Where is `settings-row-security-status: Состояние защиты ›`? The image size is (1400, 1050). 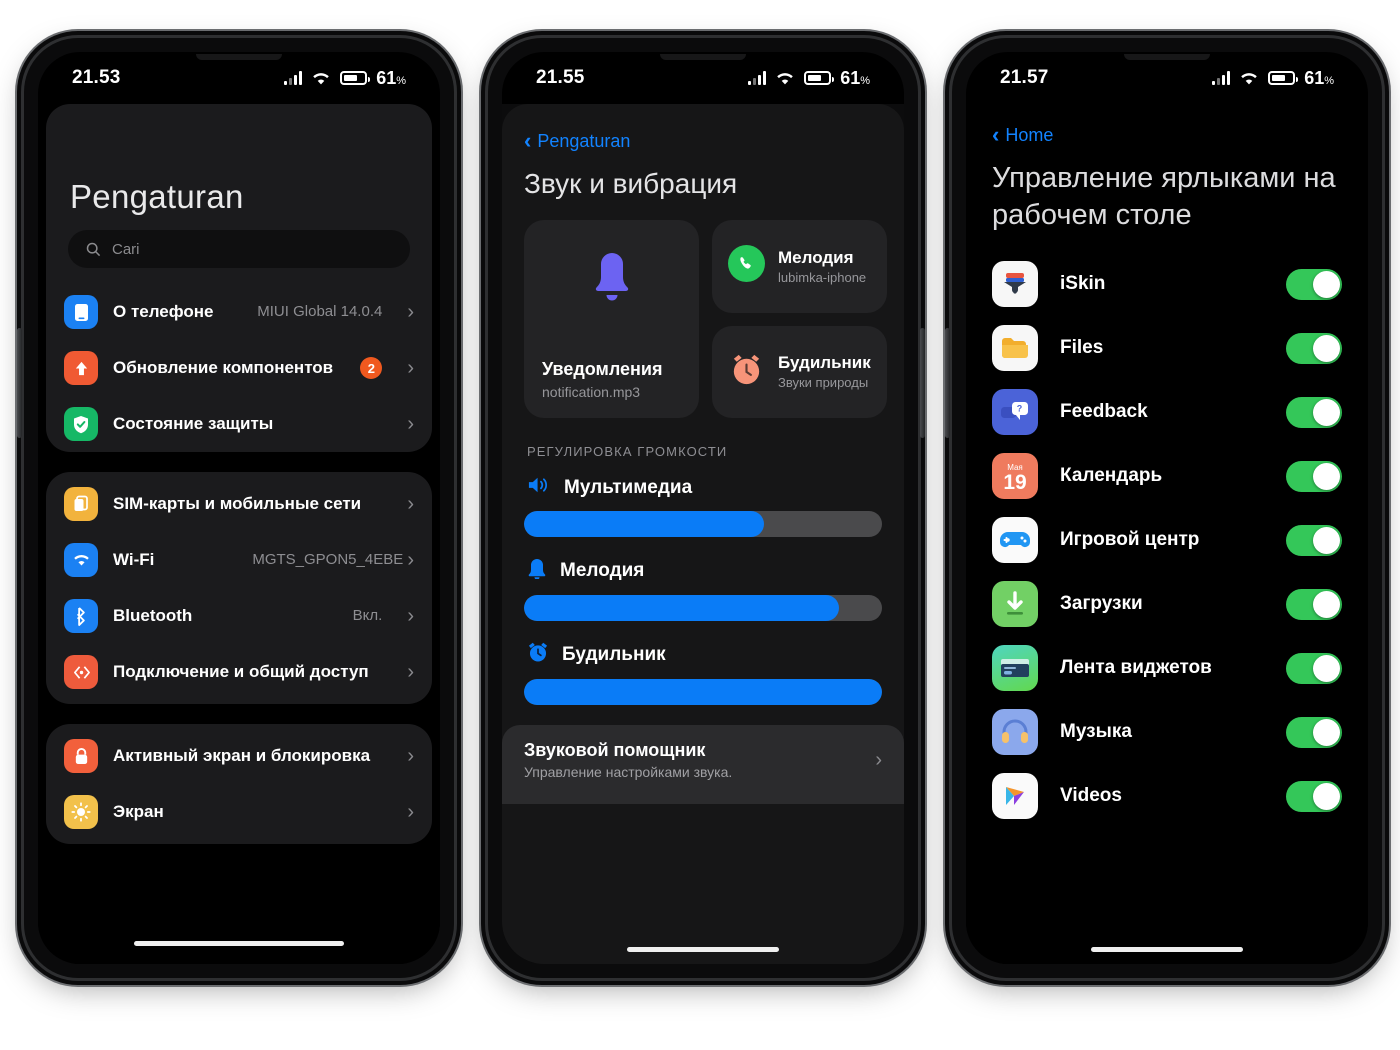 settings-row-security-status: Состояние защиты › is located at coordinates (239, 424).